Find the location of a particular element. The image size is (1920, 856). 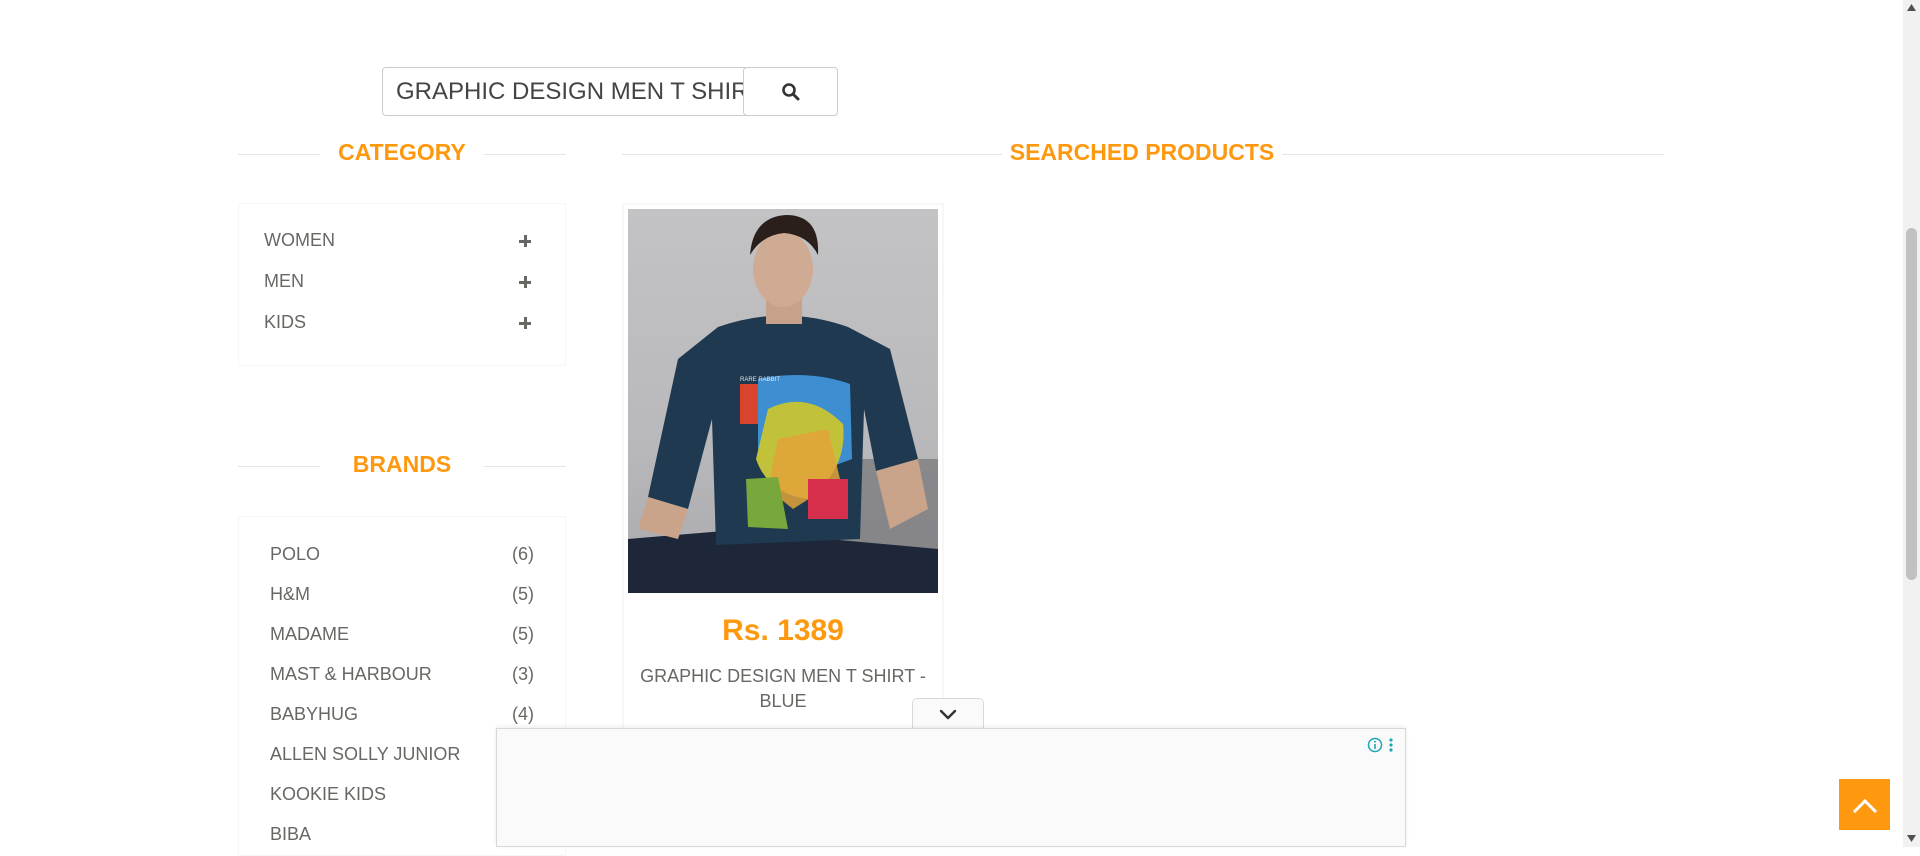

brand-item-polo: POLO is located at coordinates (295, 554).